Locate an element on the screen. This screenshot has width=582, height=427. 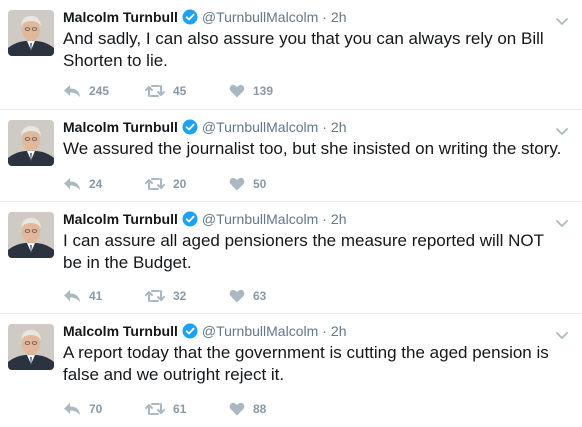
reply-count: 245 is located at coordinates (99, 91).